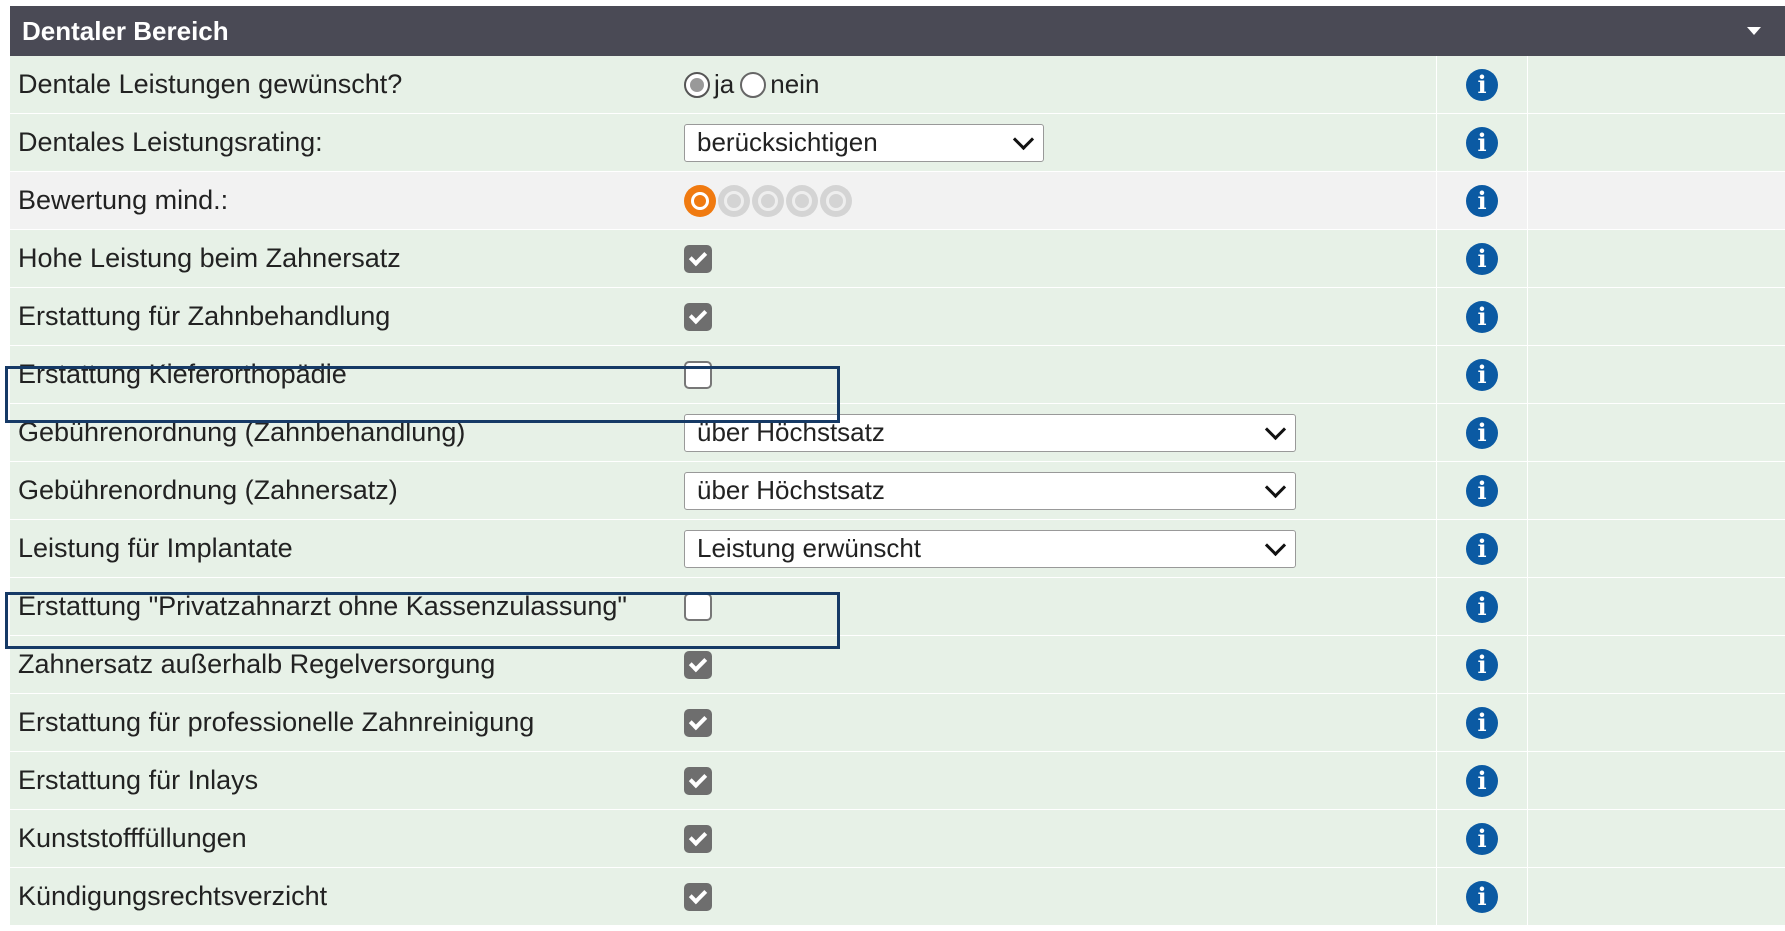 This screenshot has height=931, width=1785. I want to click on row-dentale-leistungen: Dentale Leistungen gewünscht? ja nein i, so click(897, 85).